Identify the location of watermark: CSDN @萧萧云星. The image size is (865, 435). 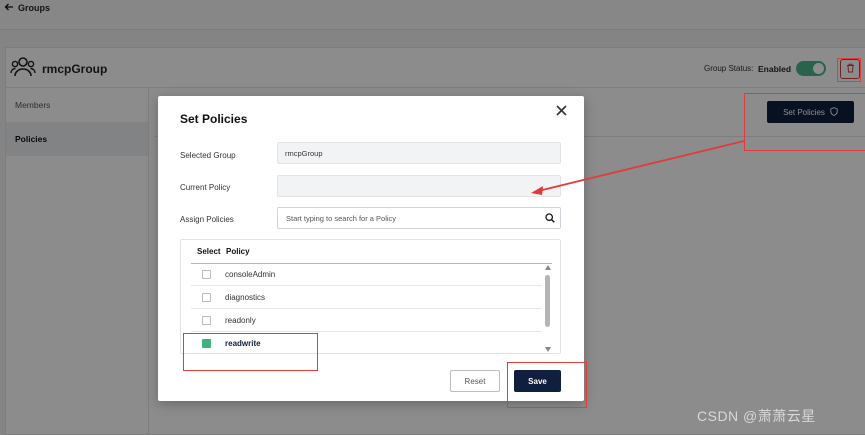
(756, 416).